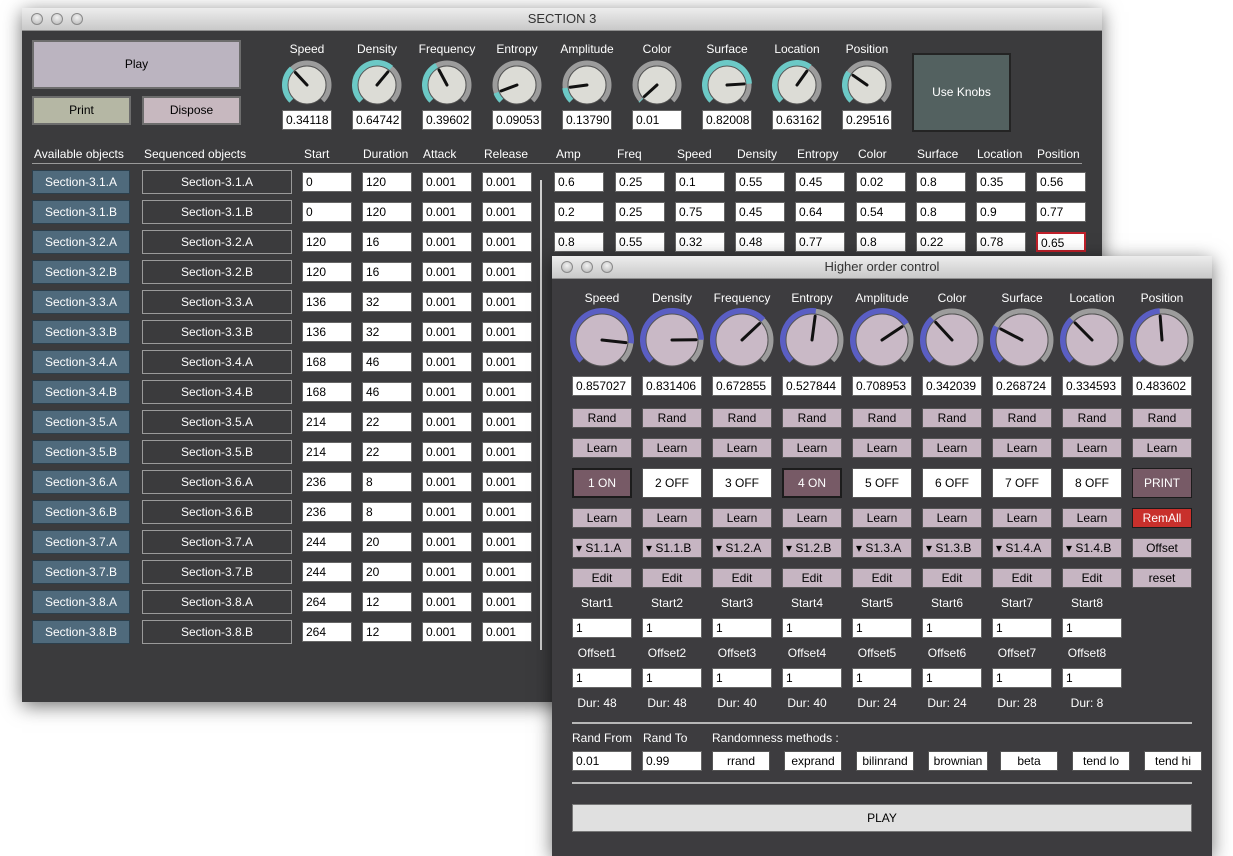 The image size is (1233, 856). I want to click on remall-button: RemAll, so click(1162, 518).